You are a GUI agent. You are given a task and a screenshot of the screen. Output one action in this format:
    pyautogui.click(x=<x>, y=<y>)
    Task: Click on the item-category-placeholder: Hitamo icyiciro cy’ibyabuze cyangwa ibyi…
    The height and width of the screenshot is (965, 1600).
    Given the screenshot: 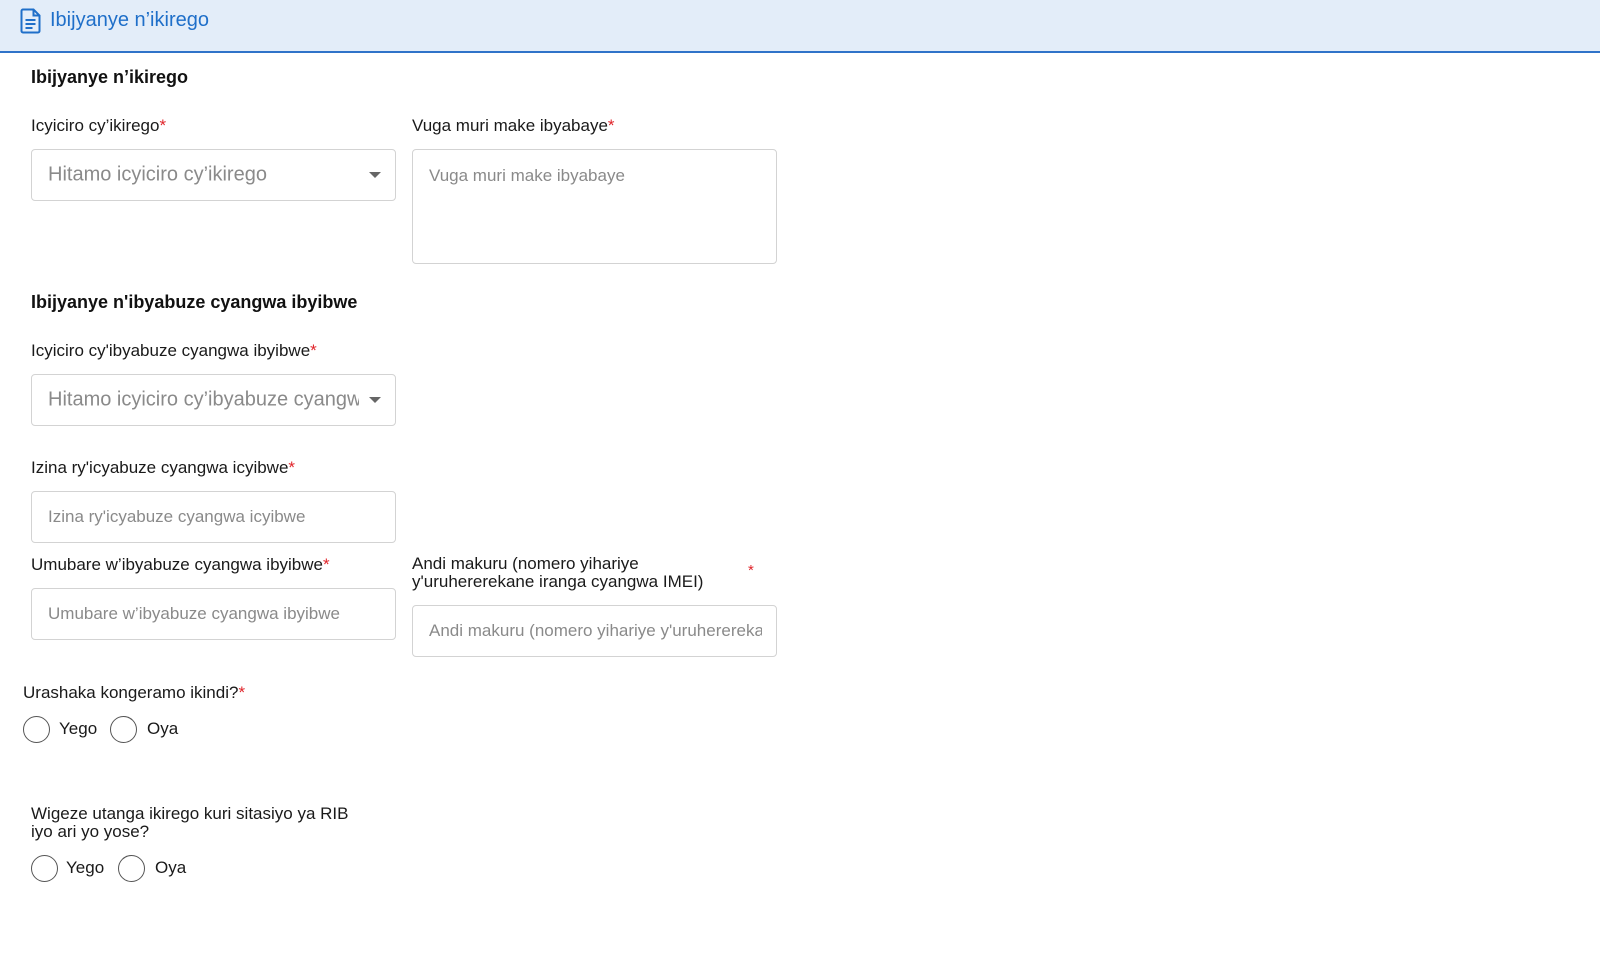 What is the action you would take?
    pyautogui.click(x=203, y=399)
    